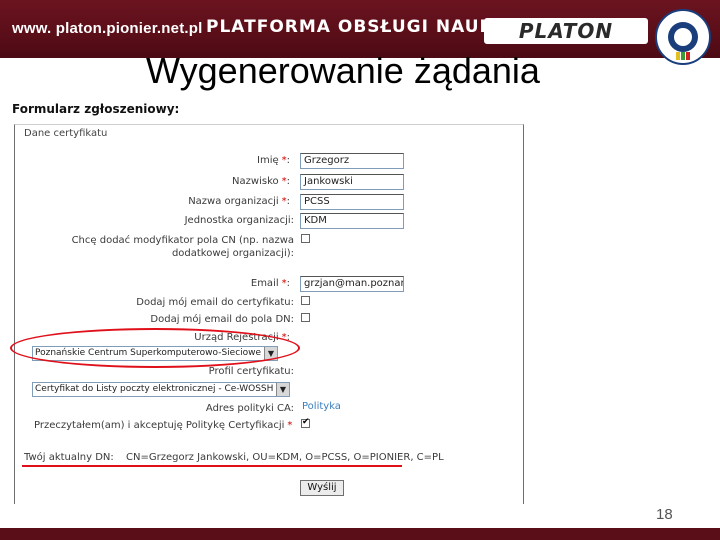 This screenshot has height=540, width=720. What do you see at coordinates (683, 37) in the screenshot?
I see `pionier-seal-icon` at bounding box center [683, 37].